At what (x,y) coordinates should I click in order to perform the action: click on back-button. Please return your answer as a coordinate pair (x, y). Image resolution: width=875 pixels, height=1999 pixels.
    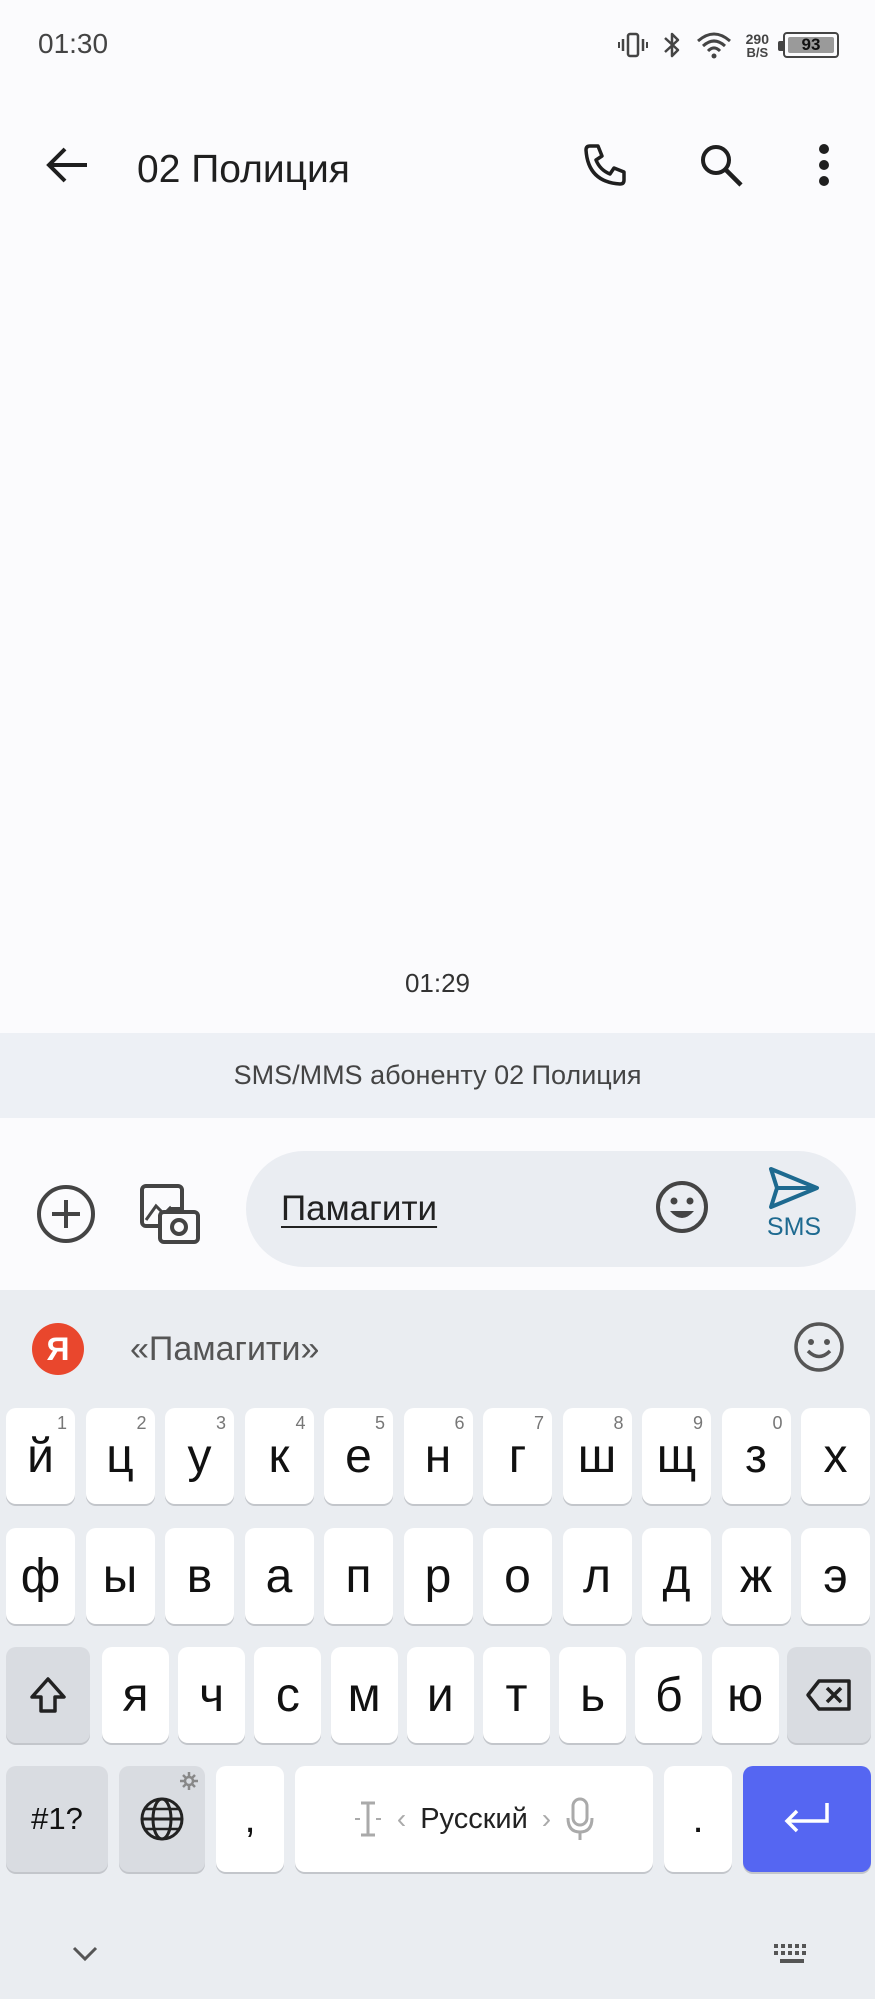
    Looking at the image, I should click on (67, 165).